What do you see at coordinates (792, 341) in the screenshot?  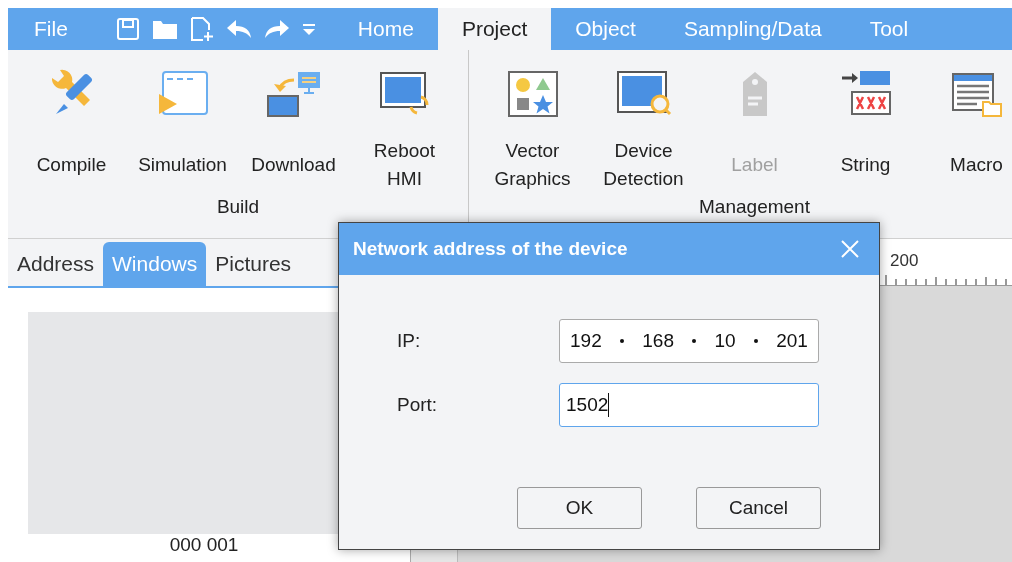 I see `ip-octet: 201` at bounding box center [792, 341].